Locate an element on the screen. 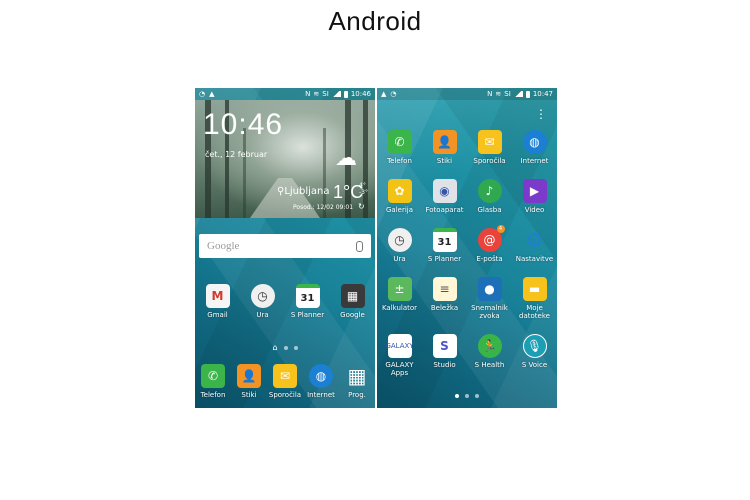 The height and width of the screenshot is (500, 750). app-label: Studio is located at coordinates (444, 365).